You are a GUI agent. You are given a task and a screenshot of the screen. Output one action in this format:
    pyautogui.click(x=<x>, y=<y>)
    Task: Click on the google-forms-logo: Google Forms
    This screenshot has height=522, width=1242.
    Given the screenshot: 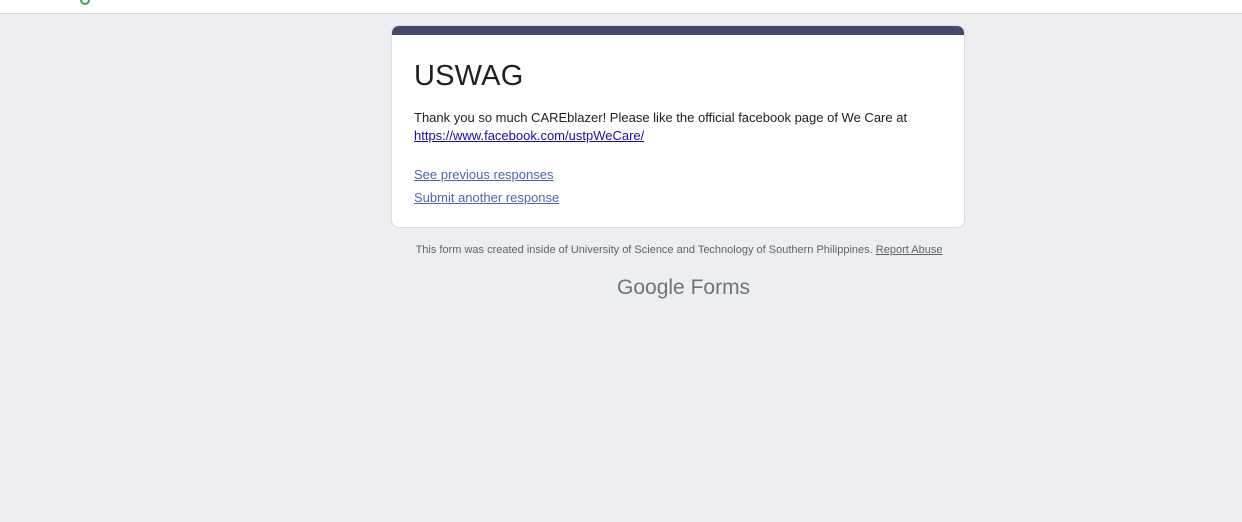 What is the action you would take?
    pyautogui.click(x=683, y=288)
    